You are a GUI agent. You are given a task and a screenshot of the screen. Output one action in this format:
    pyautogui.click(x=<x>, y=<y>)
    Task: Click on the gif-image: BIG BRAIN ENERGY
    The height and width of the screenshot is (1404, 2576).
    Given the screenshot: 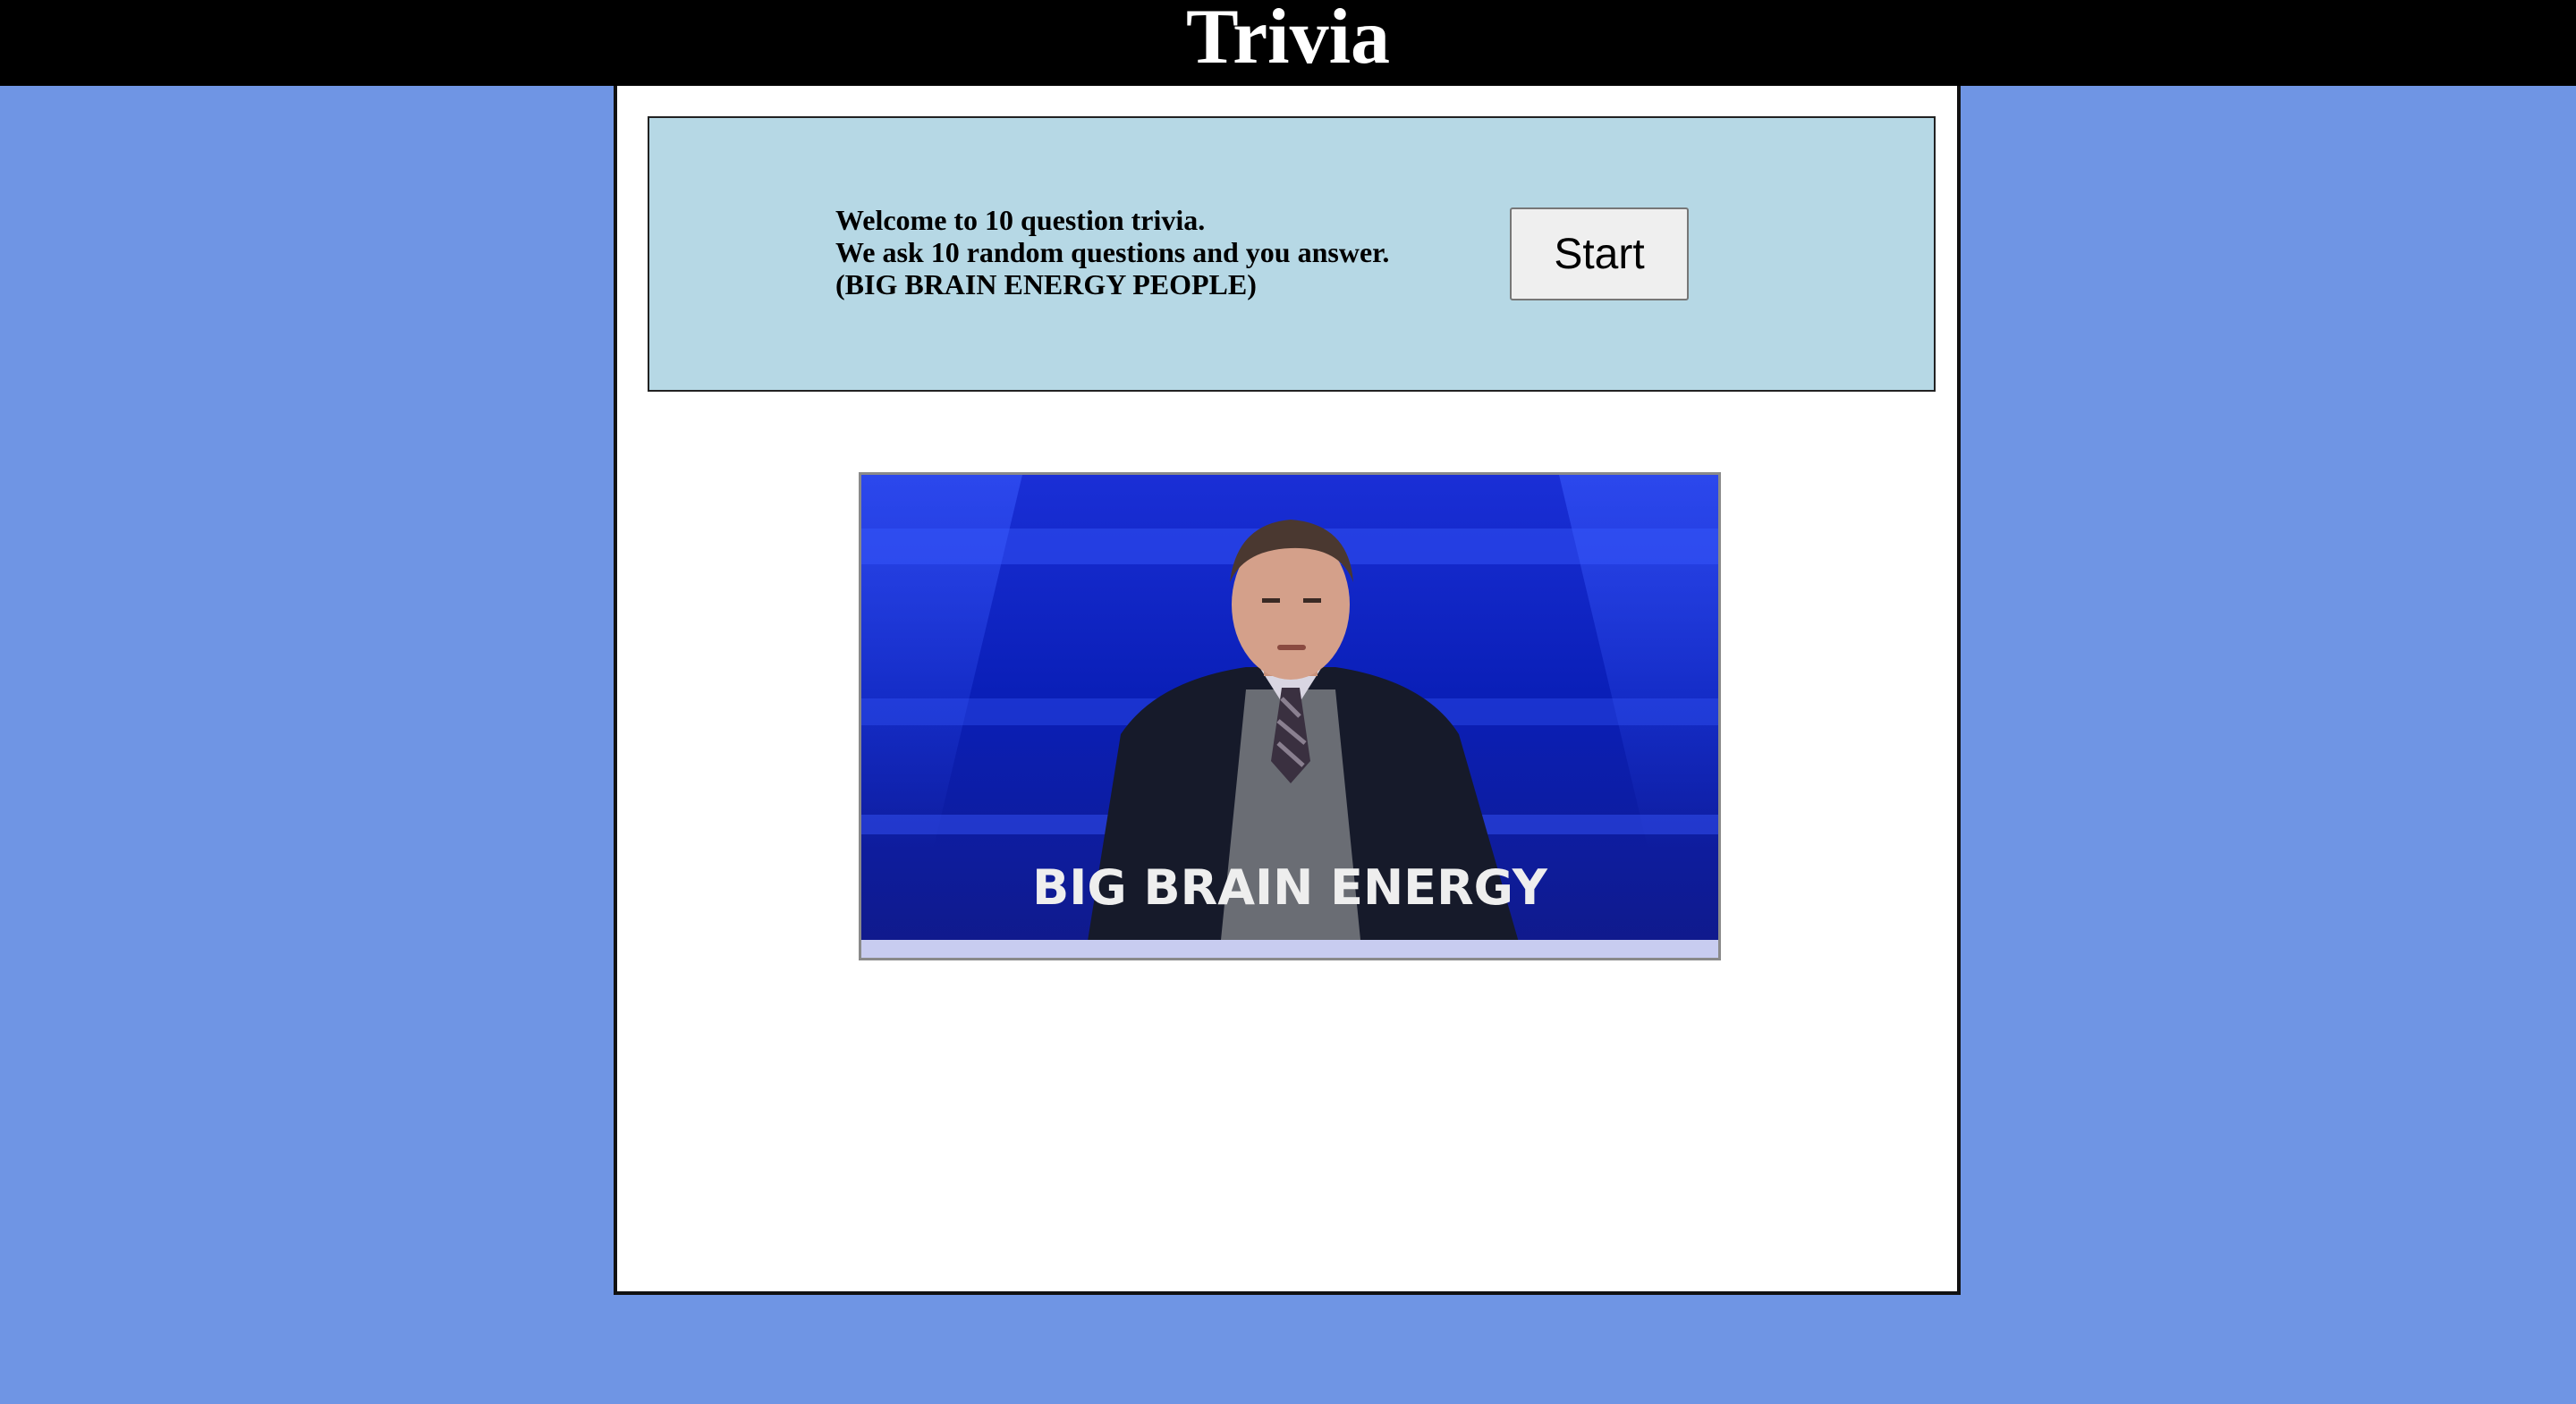 What is the action you would take?
    pyautogui.click(x=1289, y=717)
    